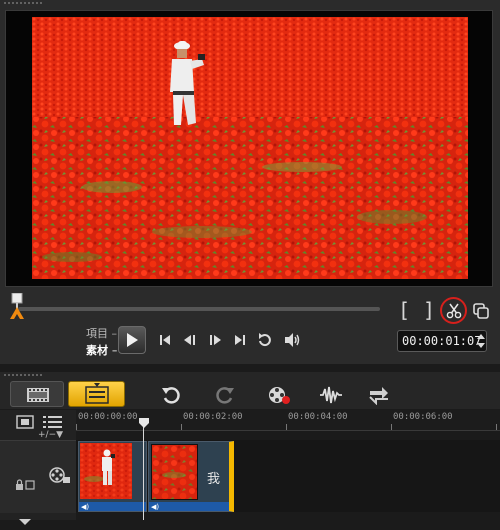  I want to click on mode-clip: 素材 –, so click(101, 350).